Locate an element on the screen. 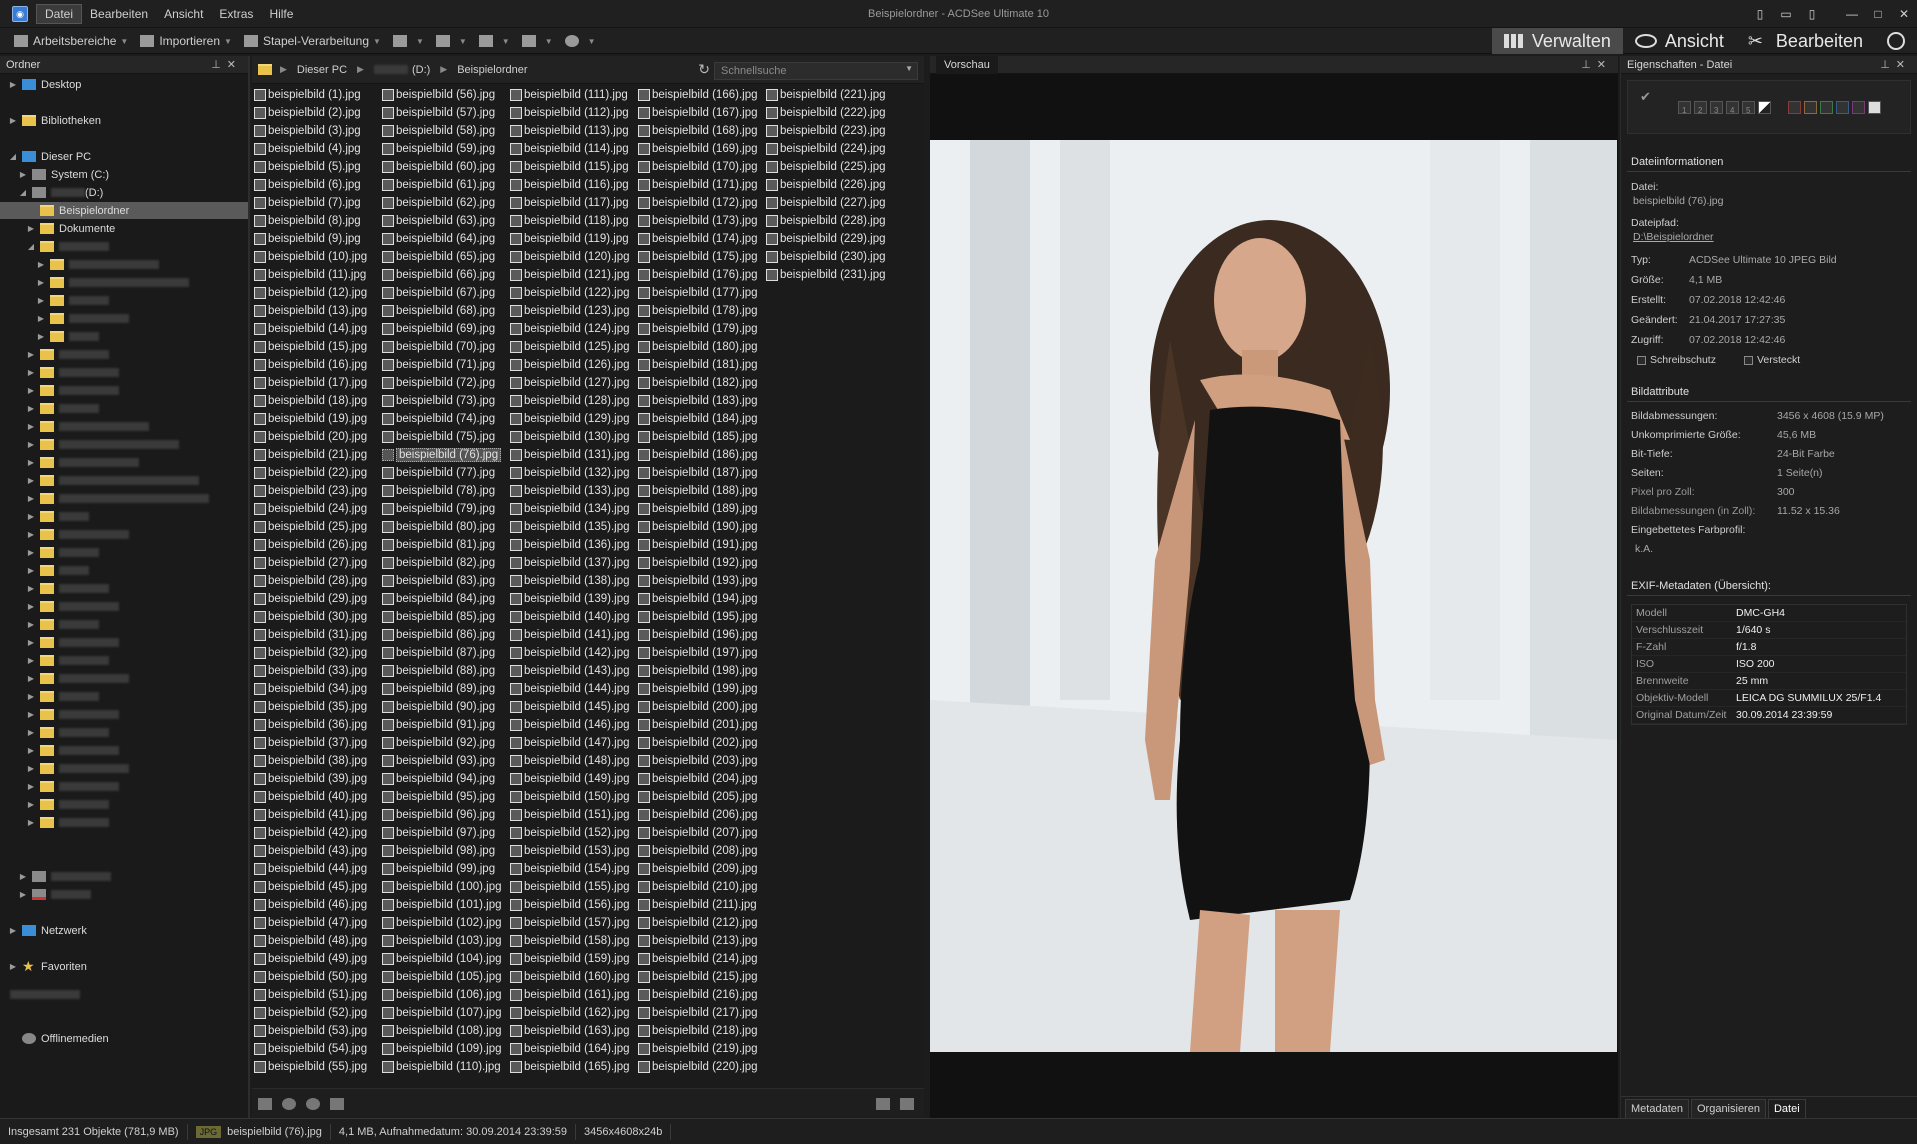  file-item: beispielbild (84).jpg is located at coordinates (446, 599).